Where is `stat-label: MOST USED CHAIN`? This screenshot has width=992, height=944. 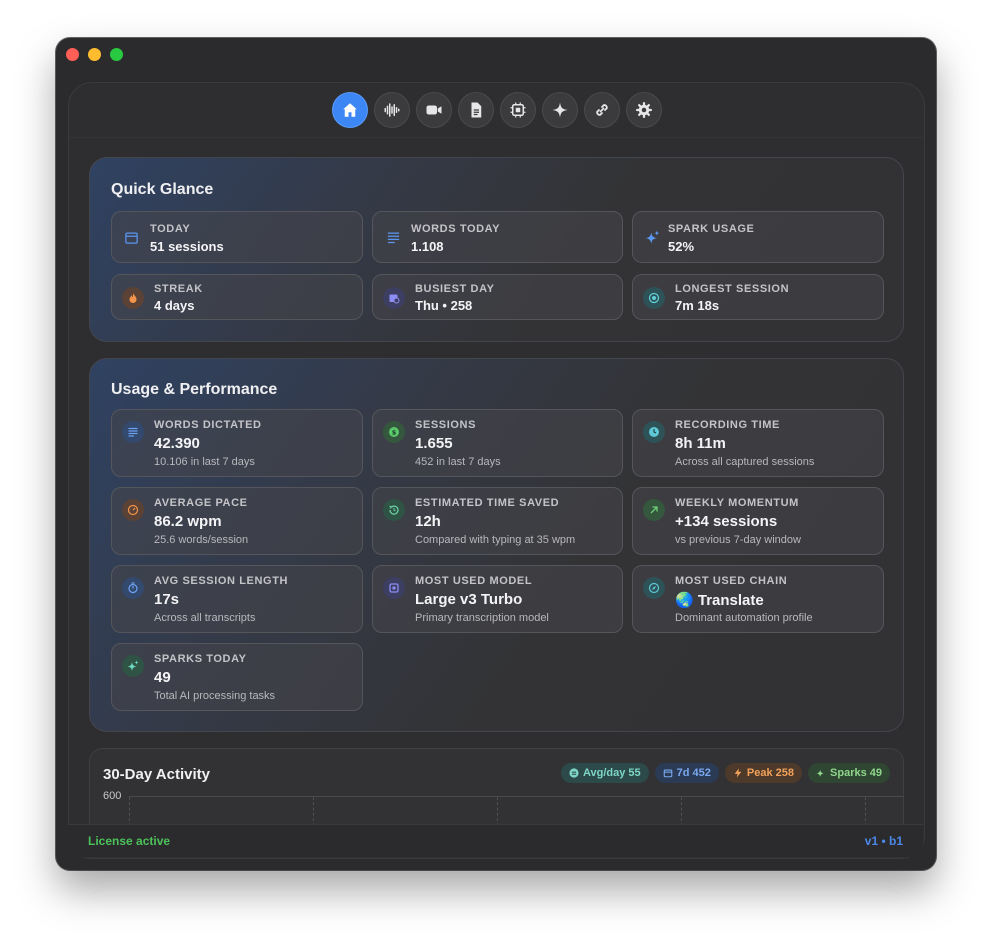
stat-label: MOST USED CHAIN is located at coordinates (731, 581).